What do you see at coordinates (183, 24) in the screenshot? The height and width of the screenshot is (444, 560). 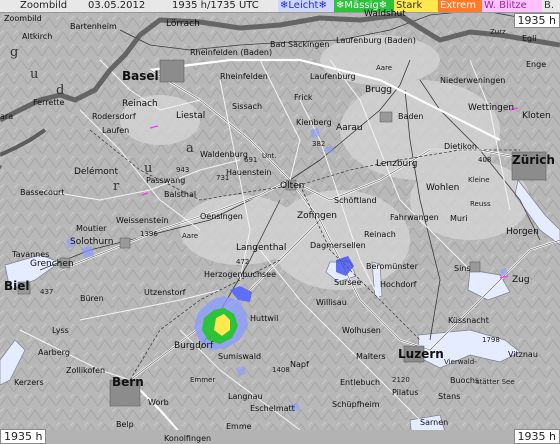 I see `place-label: Lörrach` at bounding box center [183, 24].